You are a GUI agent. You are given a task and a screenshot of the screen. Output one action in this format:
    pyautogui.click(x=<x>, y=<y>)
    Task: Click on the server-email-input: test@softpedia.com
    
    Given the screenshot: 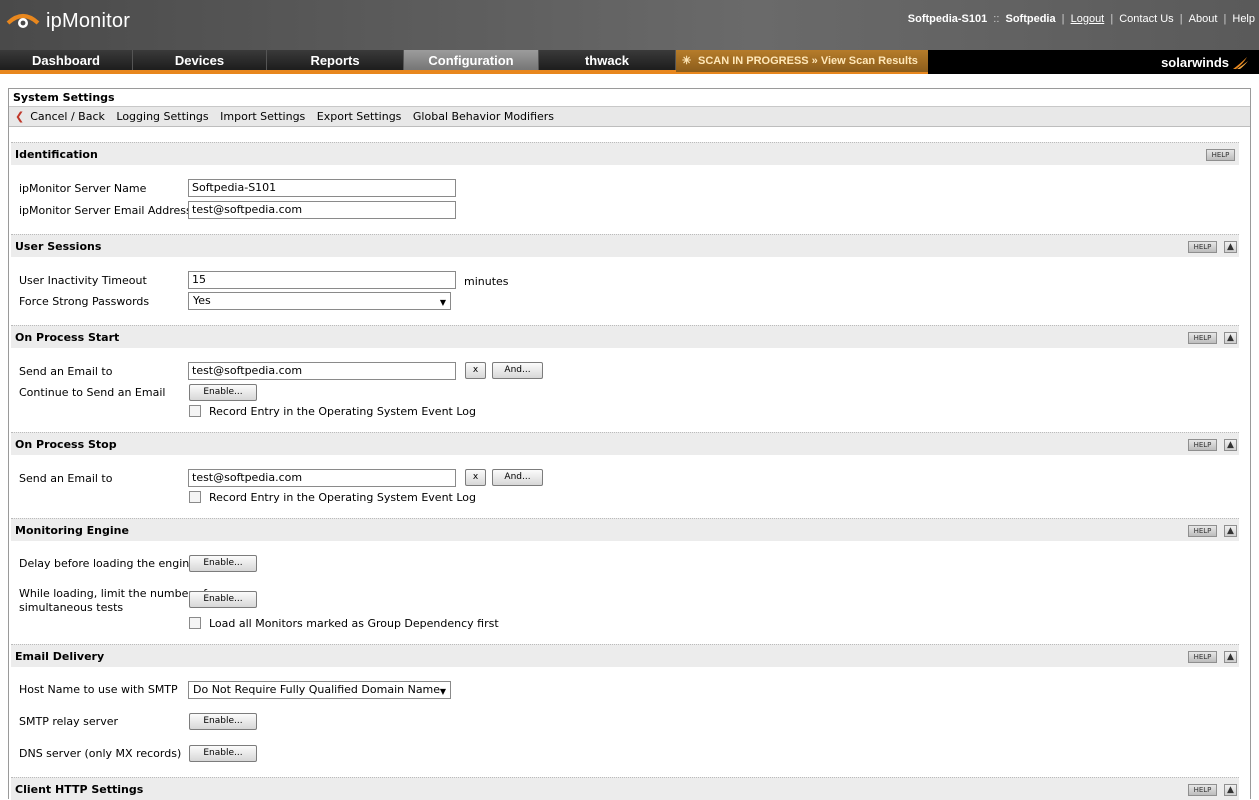 What is the action you would take?
    pyautogui.click(x=322, y=210)
    